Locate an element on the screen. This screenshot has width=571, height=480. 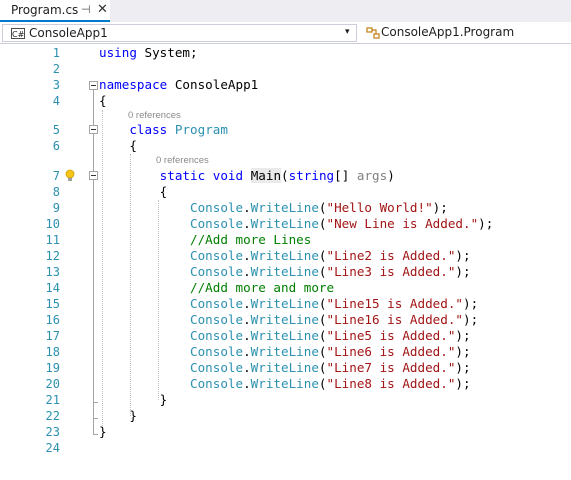
project-dropdown: C# ConsoleApp1 ▾ is located at coordinates (179, 33).